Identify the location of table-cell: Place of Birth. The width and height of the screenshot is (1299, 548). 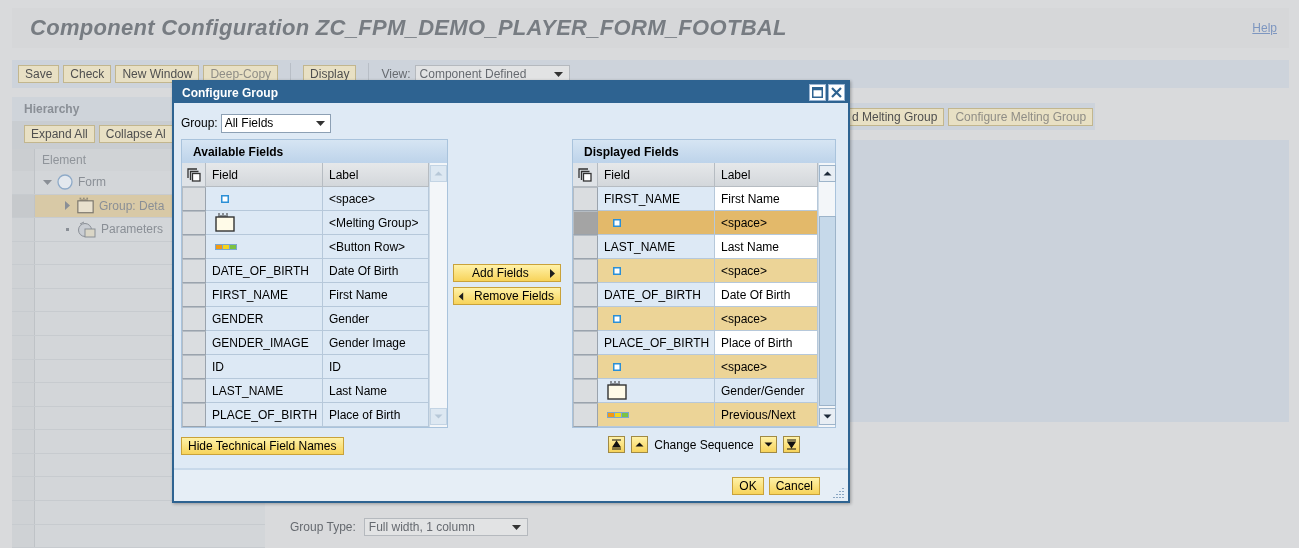
(766, 343).